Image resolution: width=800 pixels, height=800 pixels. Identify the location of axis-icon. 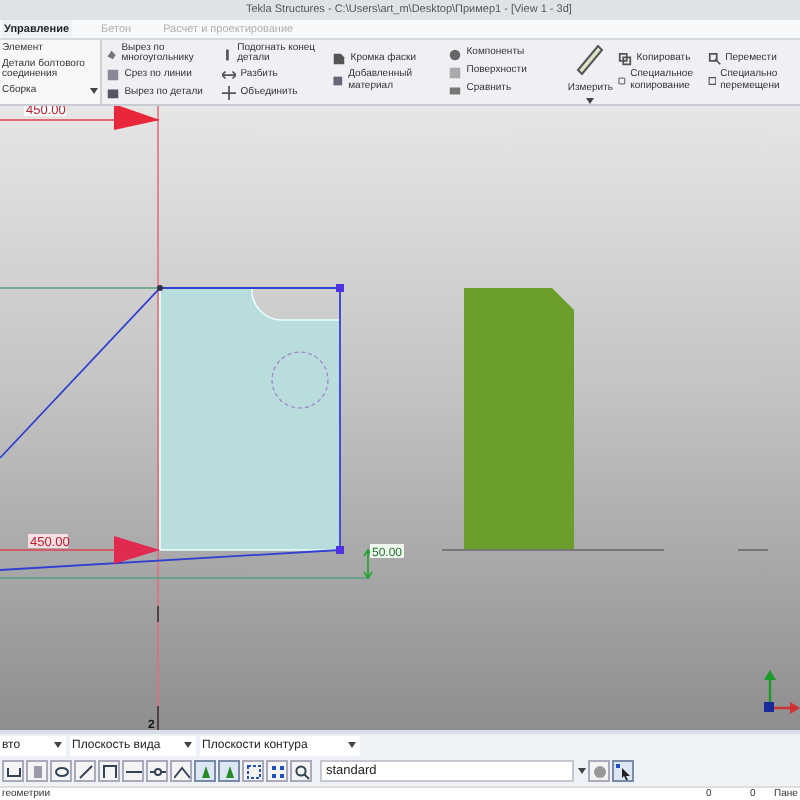
(782, 692).